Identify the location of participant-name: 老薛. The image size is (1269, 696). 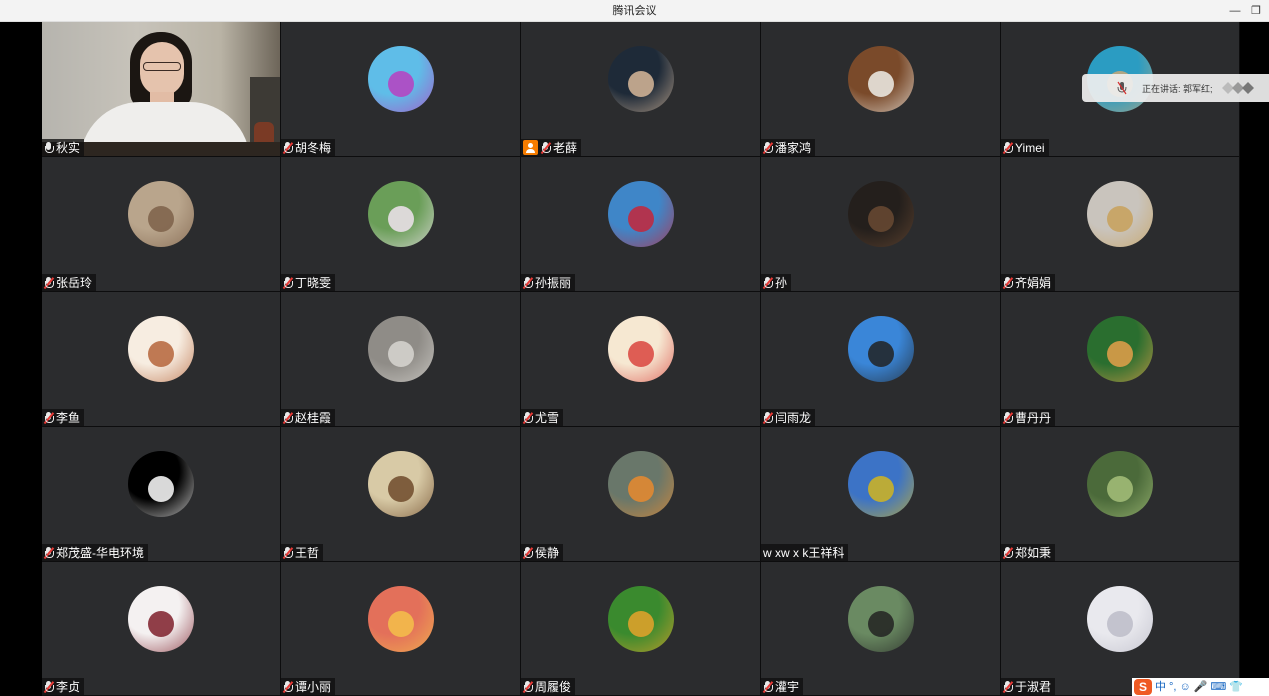
(565, 148).